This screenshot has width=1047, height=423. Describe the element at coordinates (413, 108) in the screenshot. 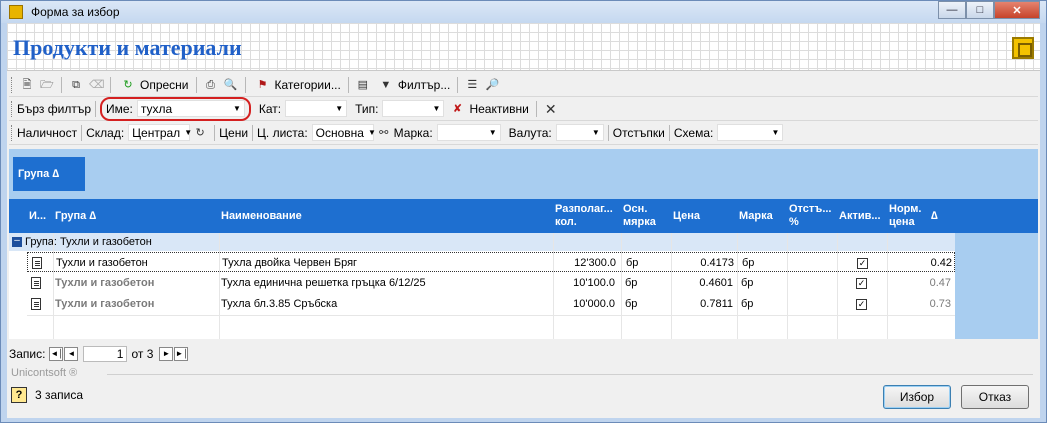

I see `type-combo: ▼` at that location.